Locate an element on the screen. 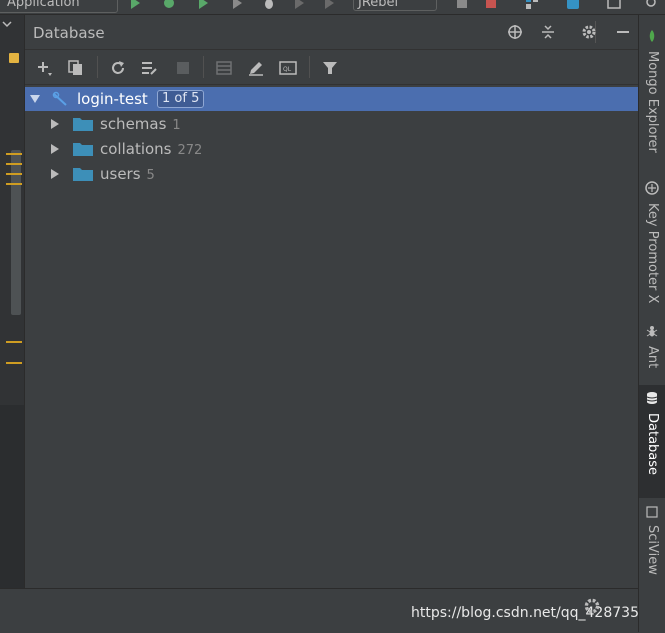 The image size is (665, 633). search-icon is located at coordinates (652, 5).